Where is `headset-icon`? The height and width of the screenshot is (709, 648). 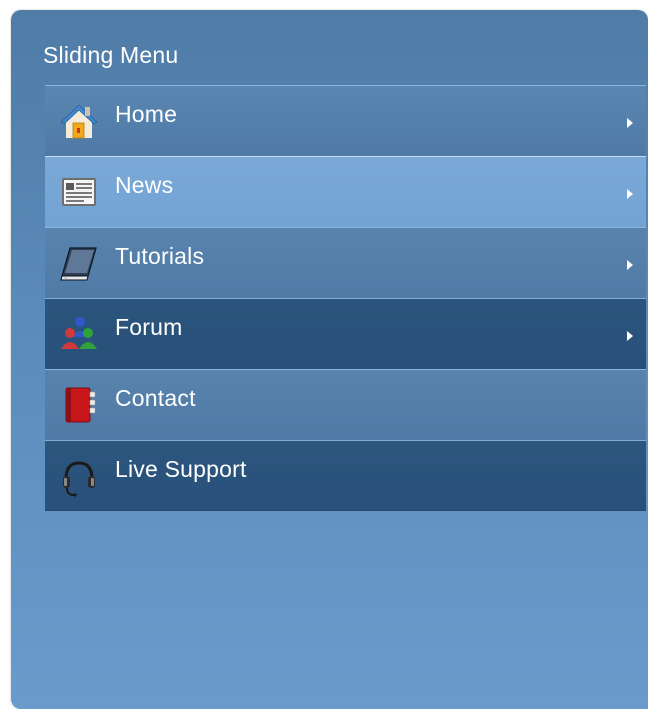
headset-icon is located at coordinates (79, 476).